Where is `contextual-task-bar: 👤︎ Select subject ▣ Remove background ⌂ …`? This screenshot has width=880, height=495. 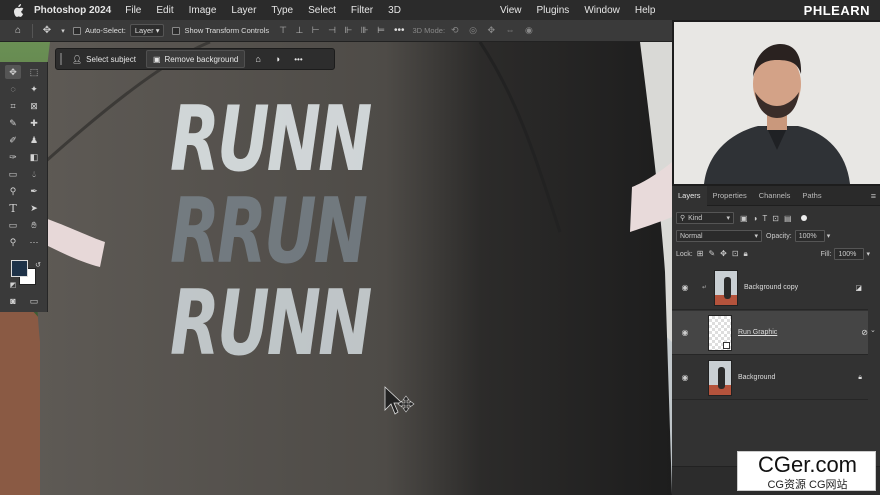
contextual-task-bar: 👤︎ Select subject ▣ Remove background ⌂ … is located at coordinates (195, 59).